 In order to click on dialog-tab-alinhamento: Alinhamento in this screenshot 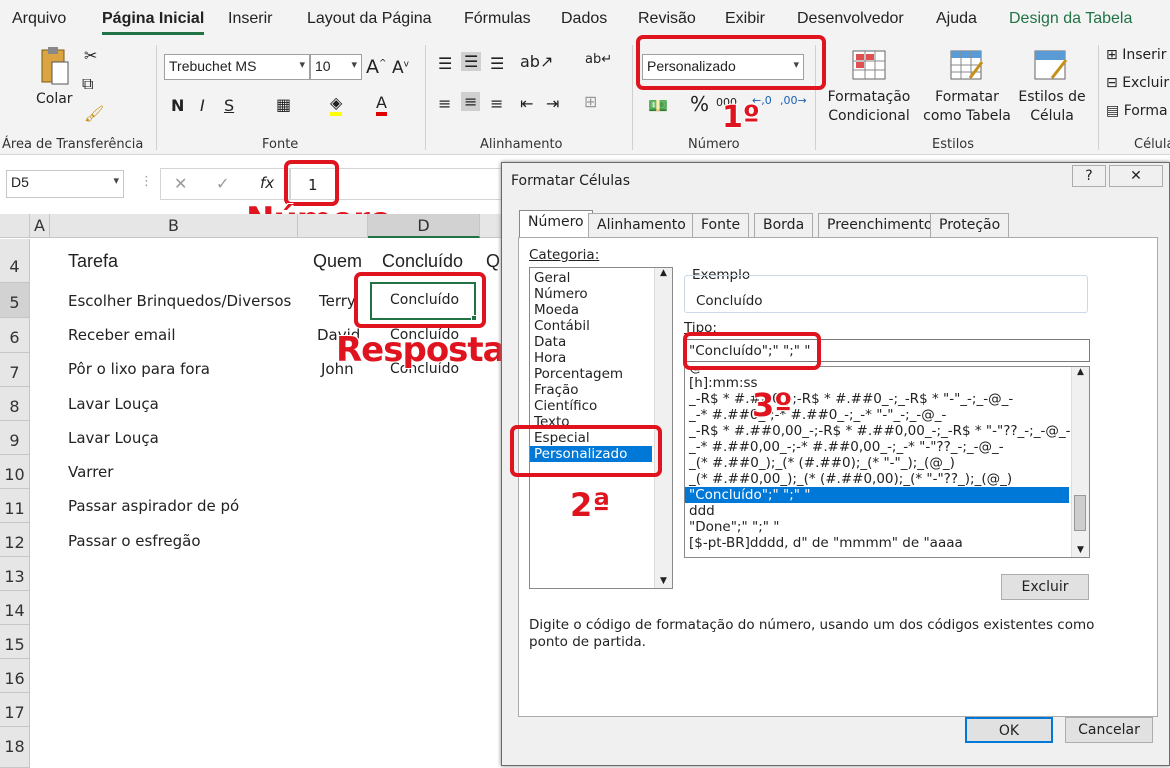, I will do `click(641, 225)`.